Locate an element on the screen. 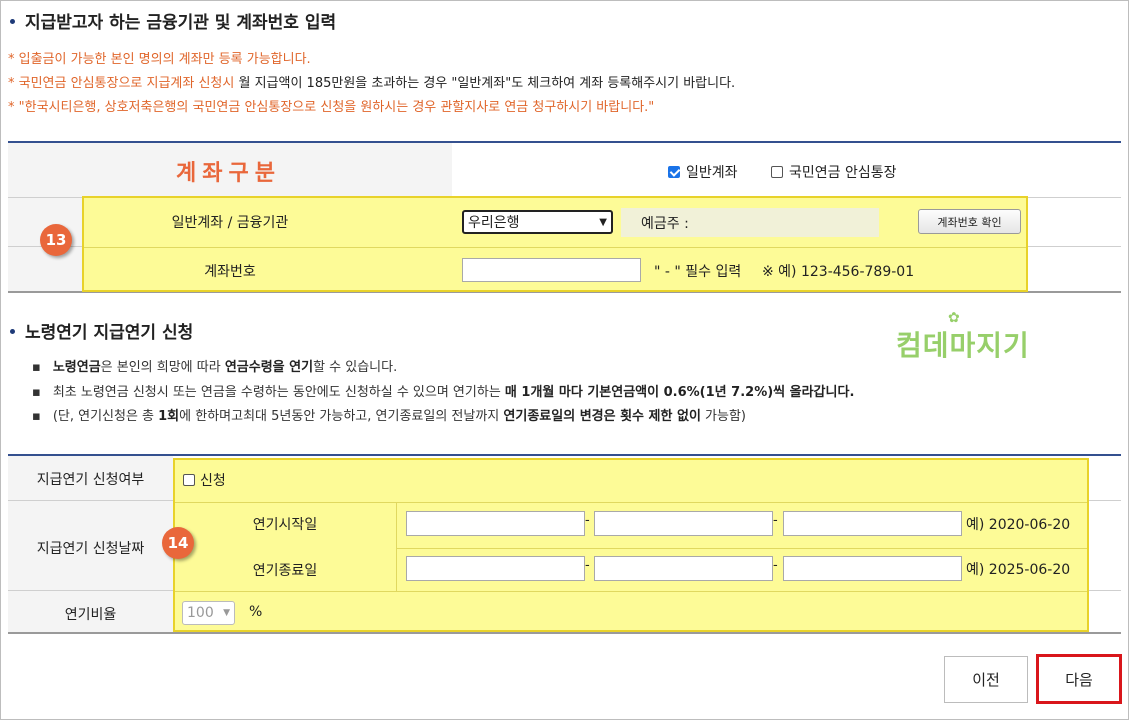 The image size is (1129, 720). account-section-title: 지급받고자 하는 금융기관 및 계좌번호 입력 is located at coordinates (173, 20).